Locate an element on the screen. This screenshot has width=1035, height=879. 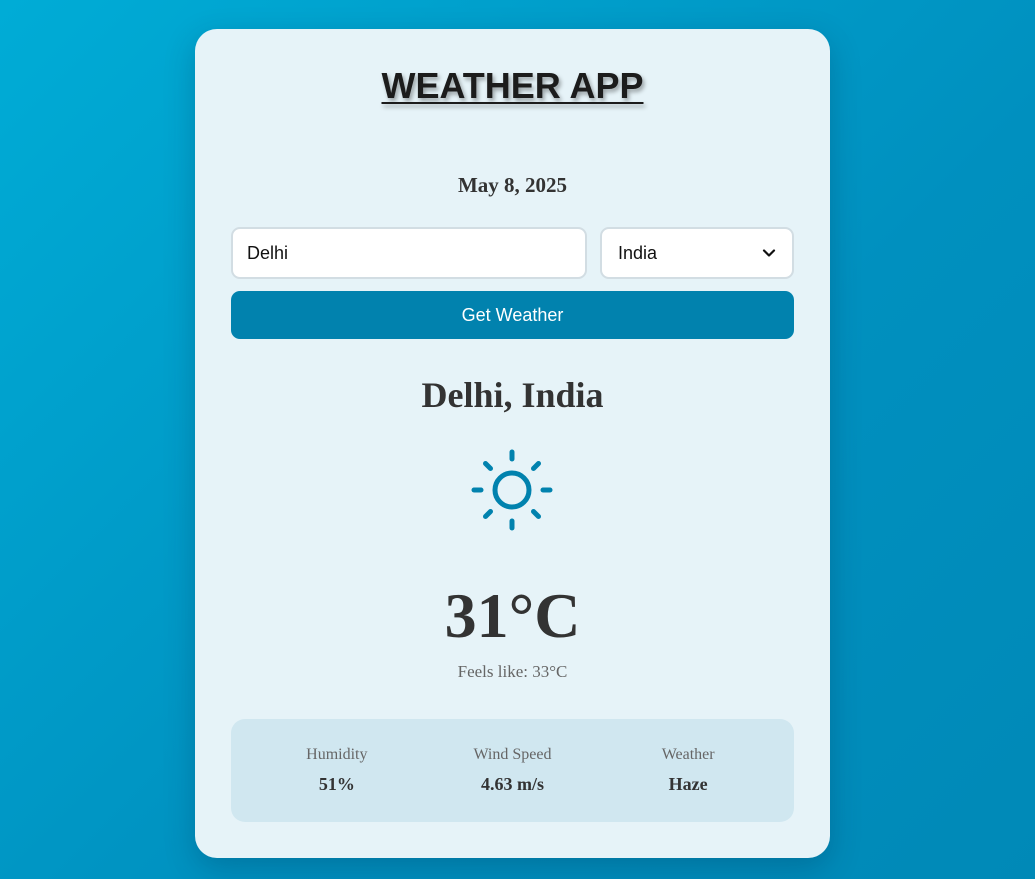
temperature: 31°C is located at coordinates (512, 615).